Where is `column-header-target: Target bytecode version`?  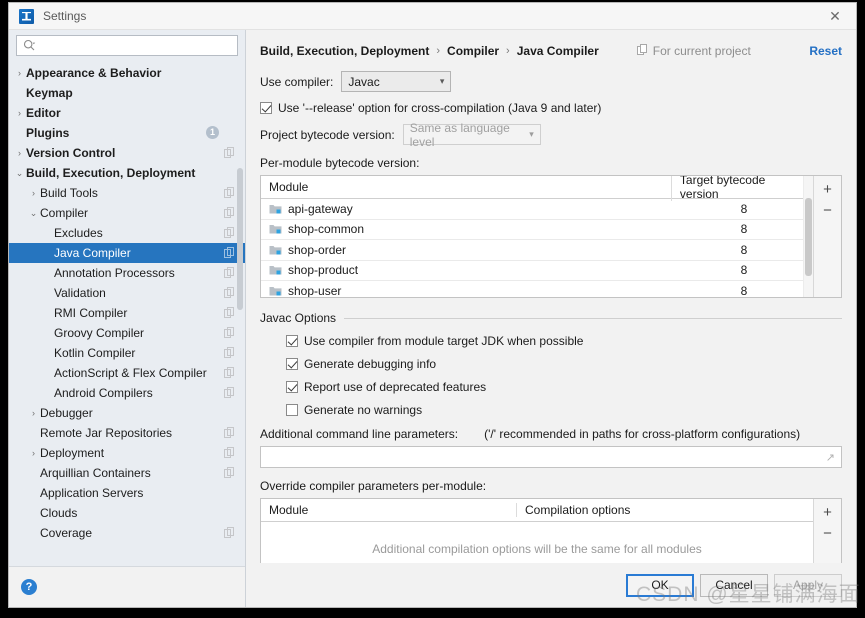
column-header-target: Target bytecode version is located at coordinates (736, 188).